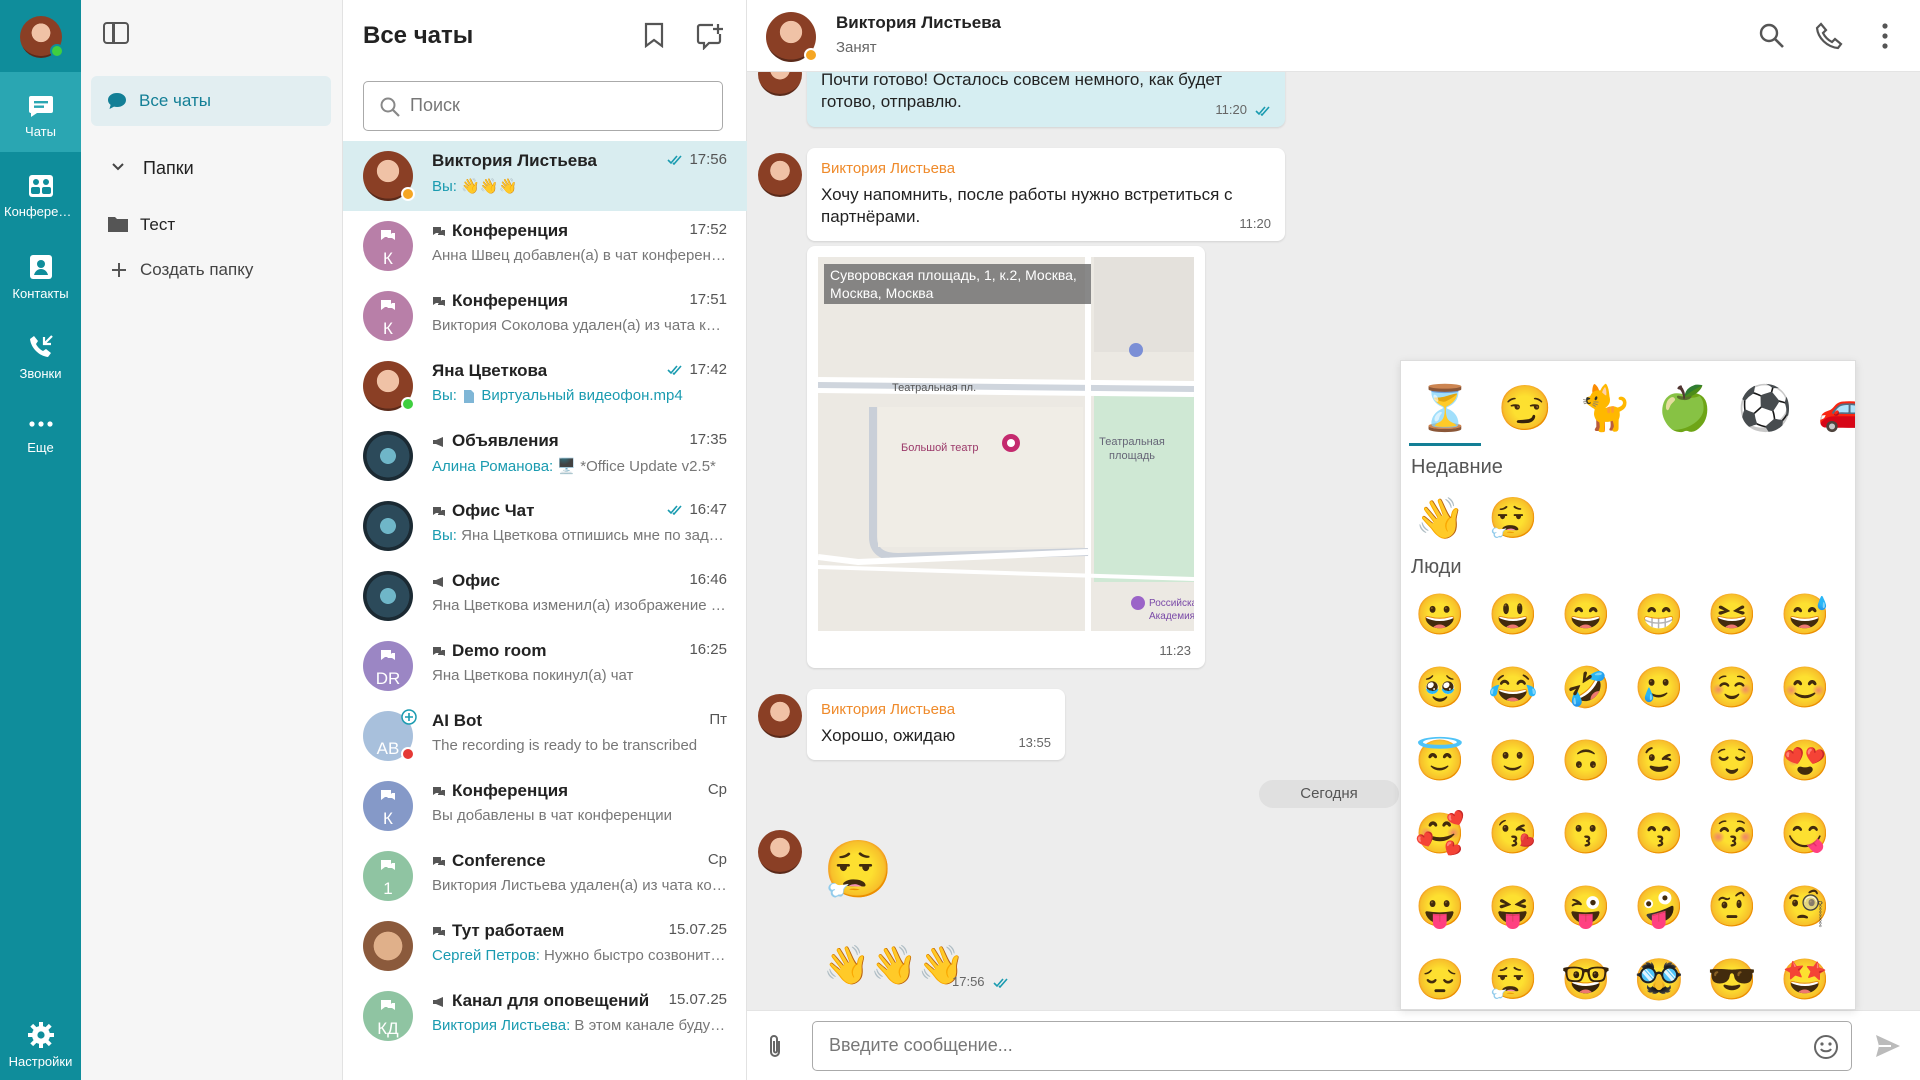 The height and width of the screenshot is (1080, 1920). What do you see at coordinates (1440, 980) in the screenshot?
I see `emoji-item: 😔` at bounding box center [1440, 980].